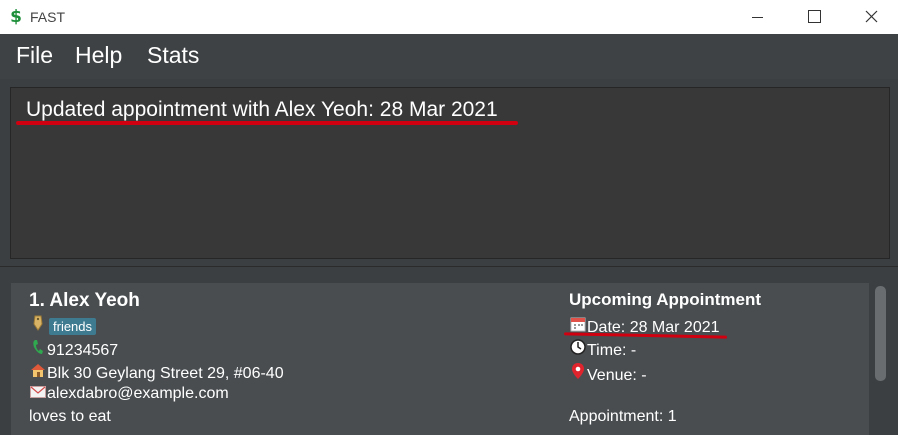  I want to click on phone-icon, so click(38, 348).